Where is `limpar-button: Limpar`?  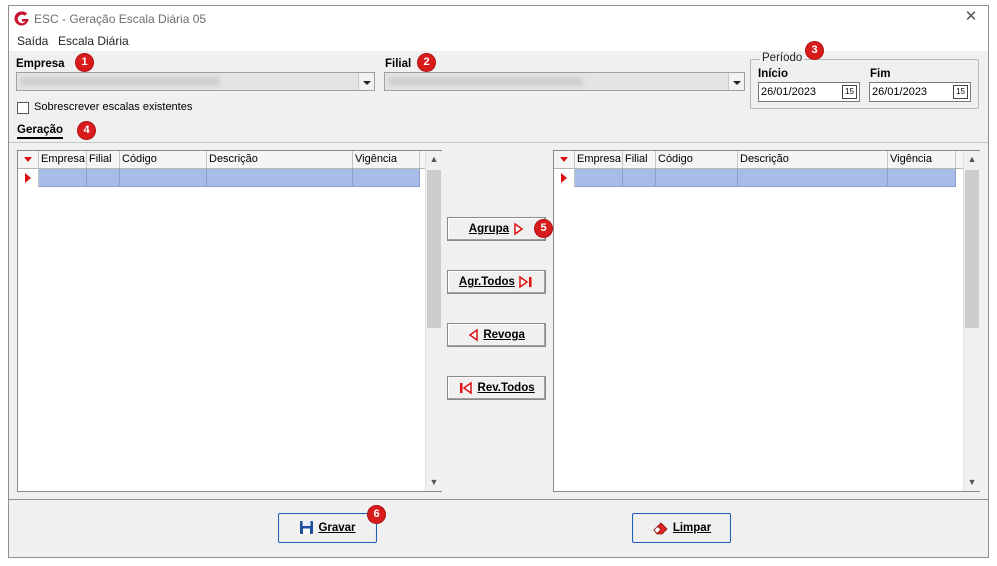 limpar-button: Limpar is located at coordinates (681, 528).